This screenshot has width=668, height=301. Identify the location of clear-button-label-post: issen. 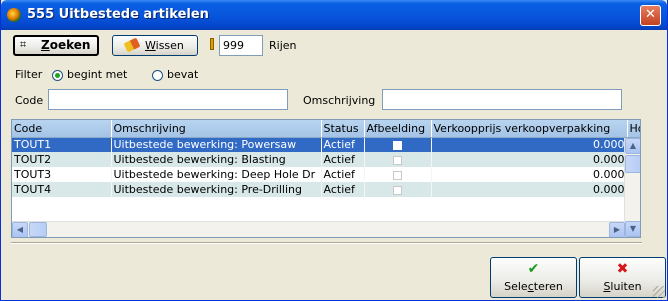
(169, 45).